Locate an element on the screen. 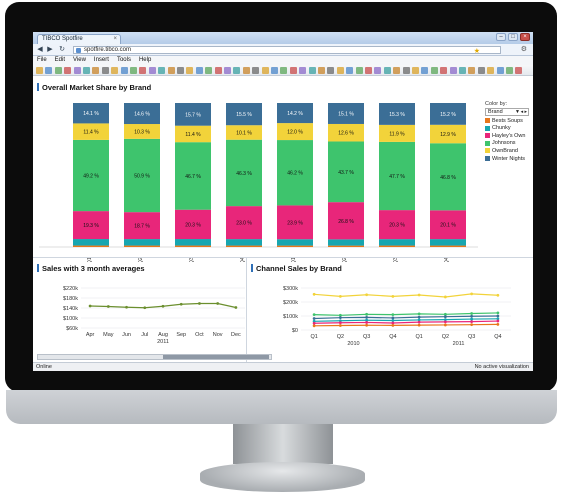 This screenshot has width=564, height=501. scrollbar-thumb is located at coordinates (216, 357).